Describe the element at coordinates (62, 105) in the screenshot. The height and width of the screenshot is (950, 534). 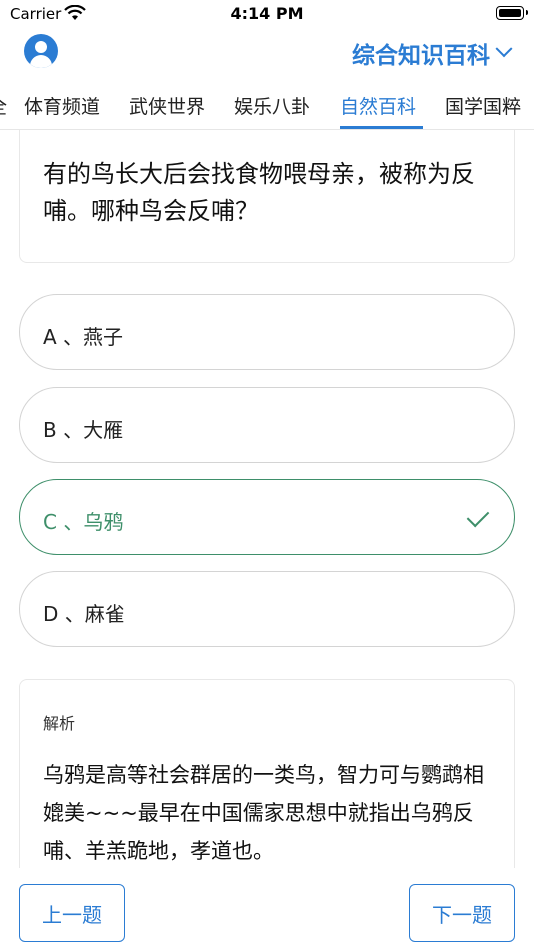
I see `tab-sports: 体育频道` at that location.